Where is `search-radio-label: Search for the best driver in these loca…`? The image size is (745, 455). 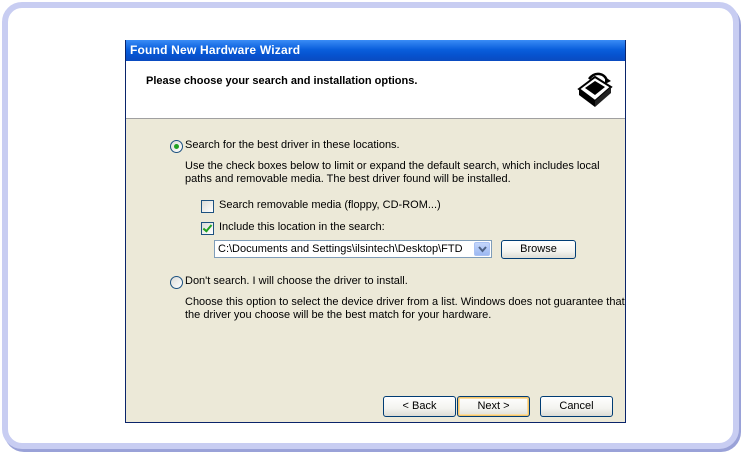
search-radio-label: Search for the best driver in these loca… is located at coordinates (292, 145).